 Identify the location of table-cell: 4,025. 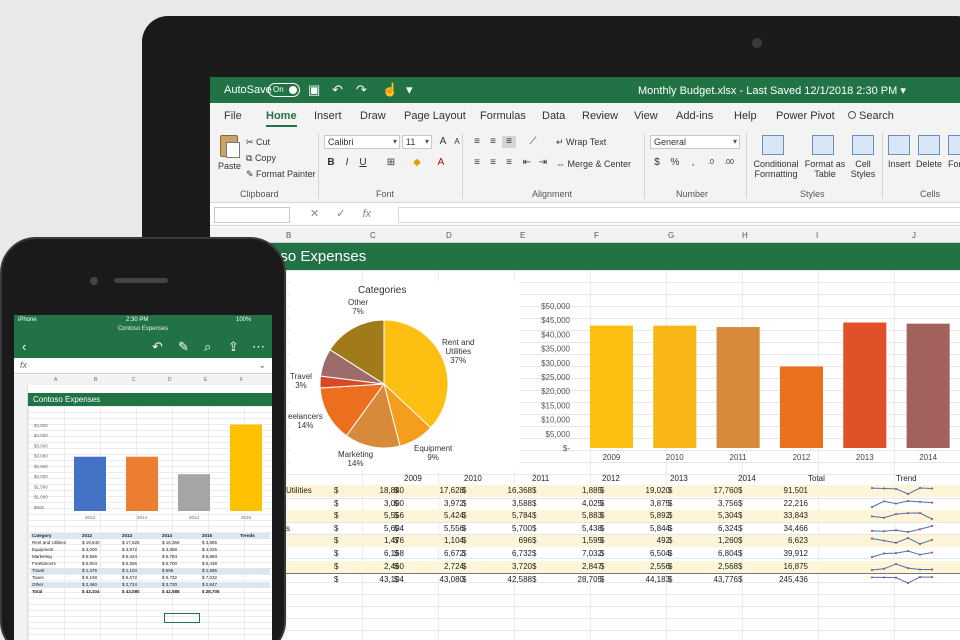
(582, 503).